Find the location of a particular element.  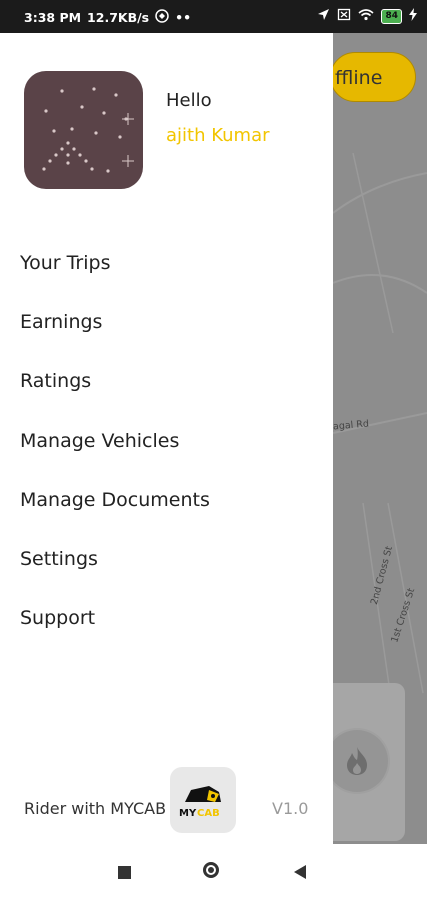

recent-apps-button is located at coordinates (124, 872).